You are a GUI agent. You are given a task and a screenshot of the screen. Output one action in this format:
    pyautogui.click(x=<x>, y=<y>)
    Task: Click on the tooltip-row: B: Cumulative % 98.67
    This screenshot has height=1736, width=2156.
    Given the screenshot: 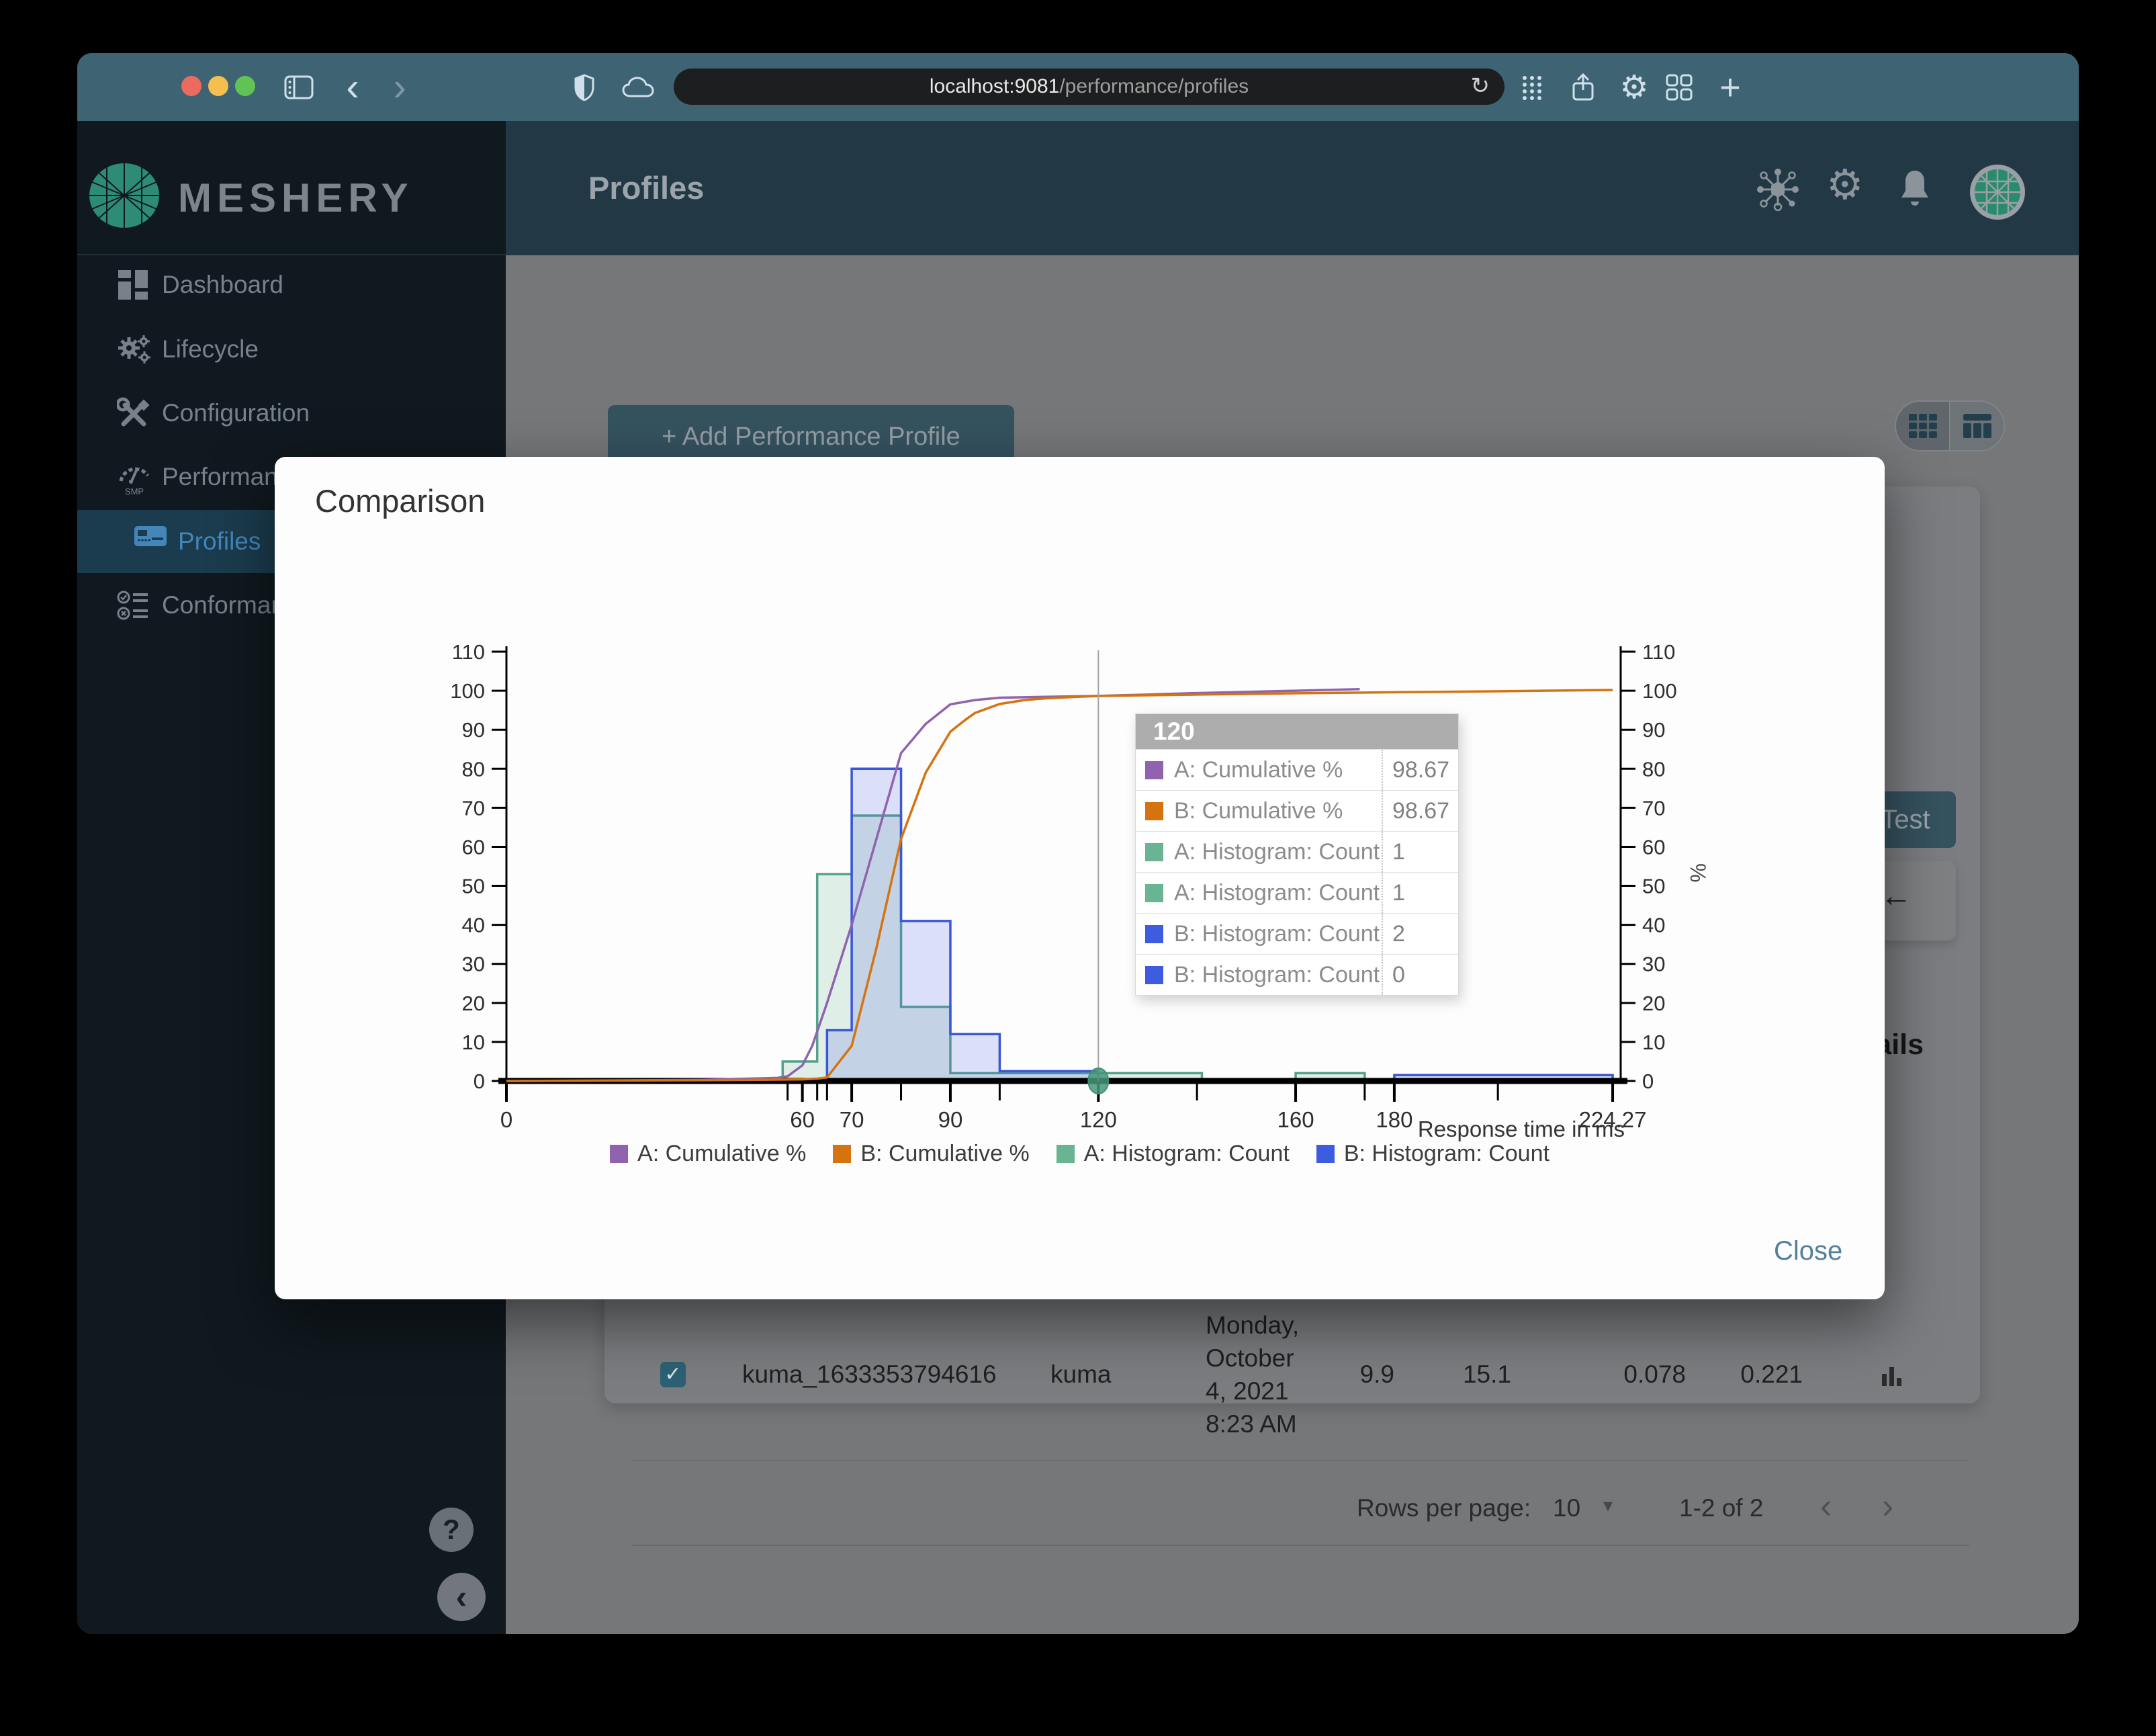 What is the action you would take?
    pyautogui.click(x=1297, y=811)
    